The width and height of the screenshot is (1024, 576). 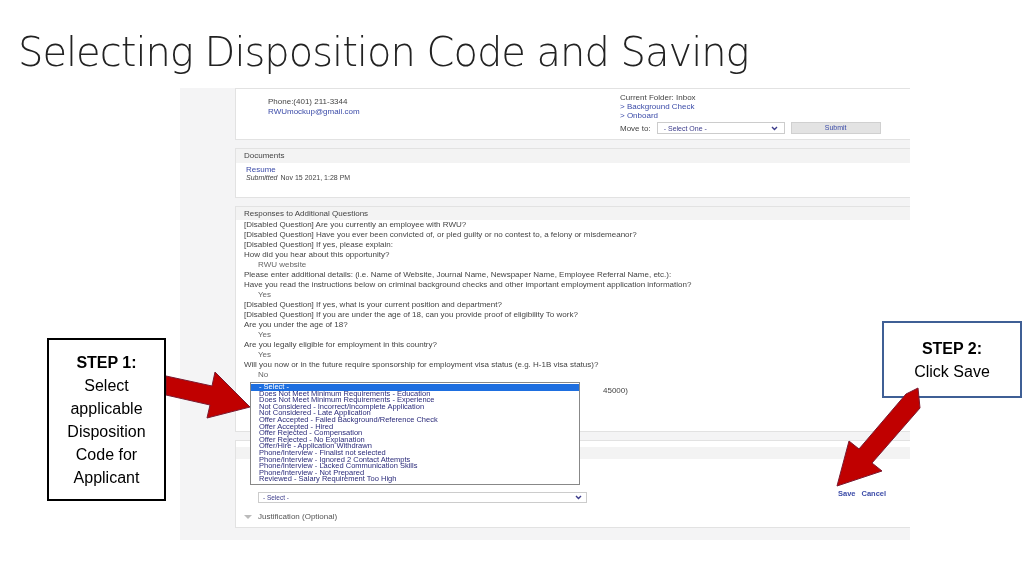 What do you see at coordinates (615, 391) in the screenshot?
I see `question-text: 45000)` at bounding box center [615, 391].